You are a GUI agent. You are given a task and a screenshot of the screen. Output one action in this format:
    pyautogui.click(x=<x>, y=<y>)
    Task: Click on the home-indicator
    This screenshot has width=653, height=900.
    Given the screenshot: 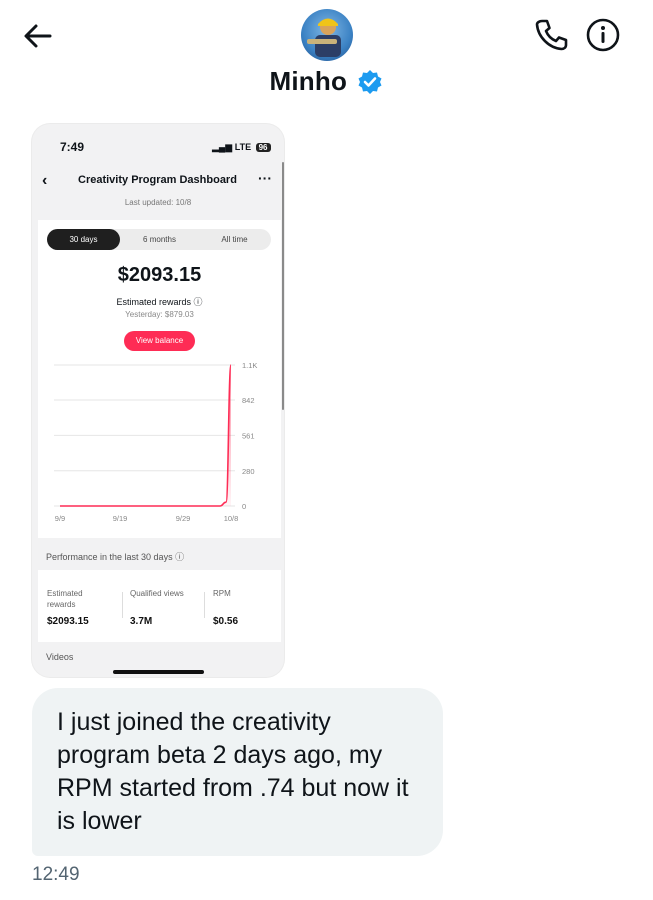 What is the action you would take?
    pyautogui.click(x=158, y=672)
    